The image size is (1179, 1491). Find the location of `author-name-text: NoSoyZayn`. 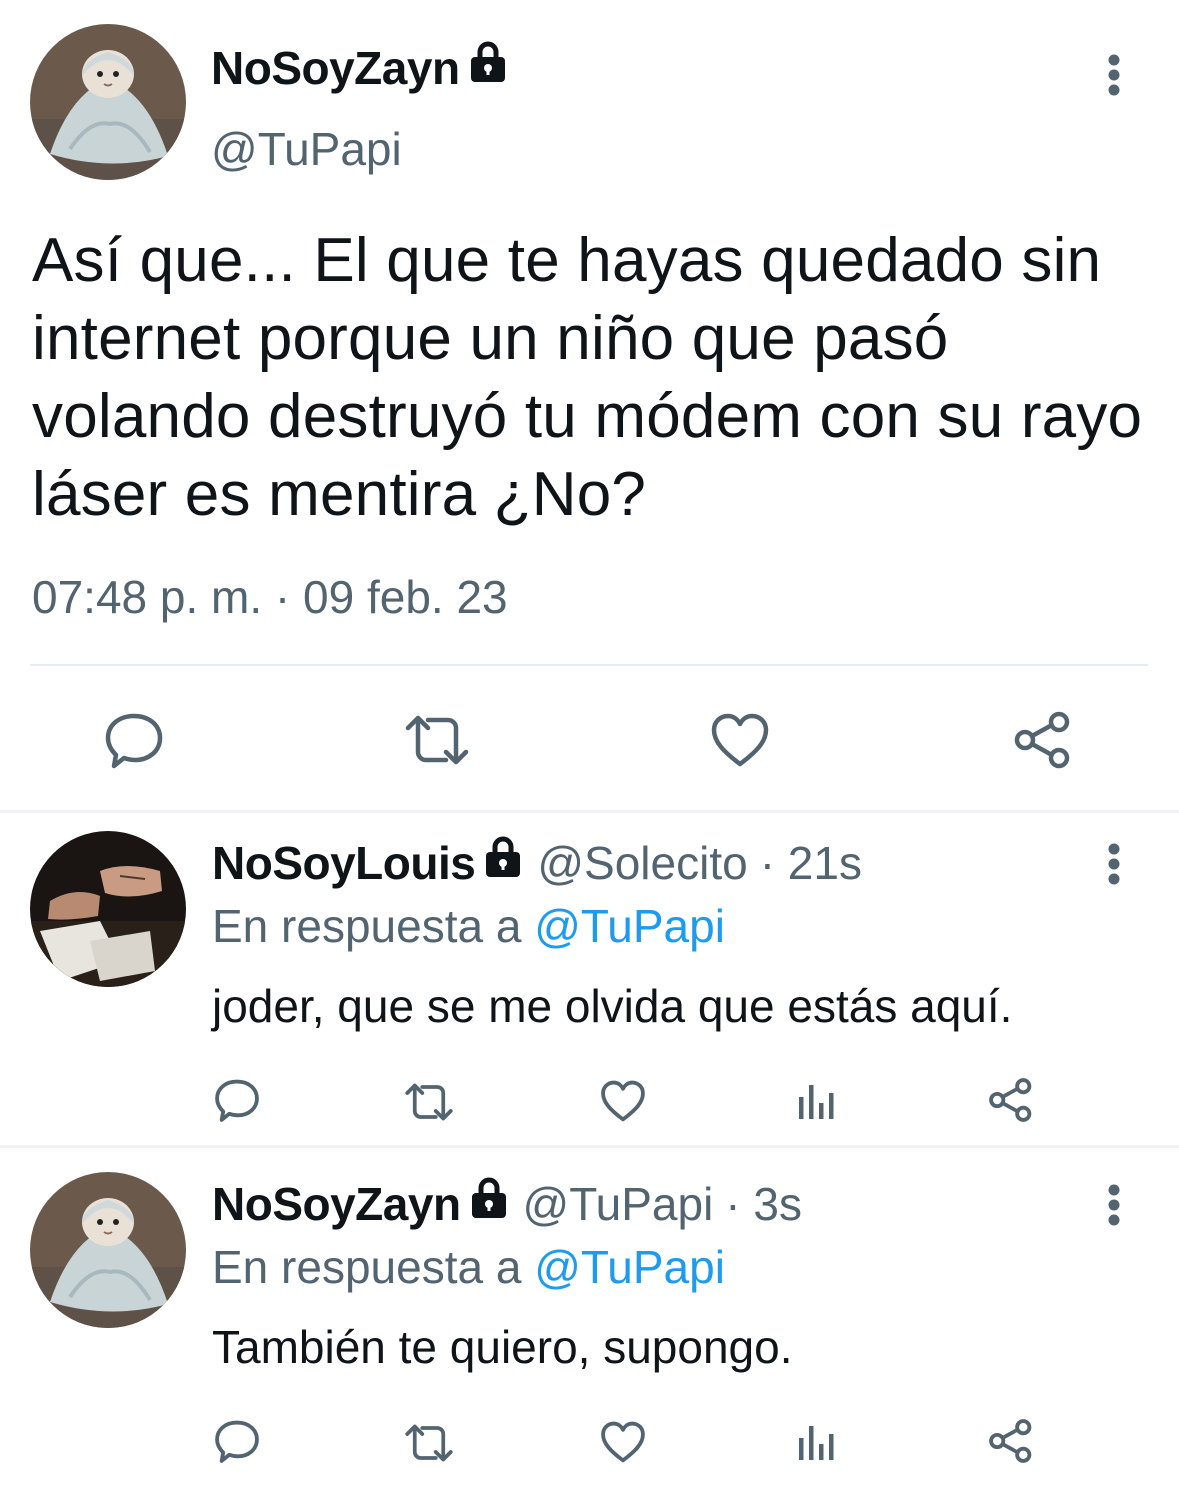

author-name-text: NoSoyZayn is located at coordinates (335, 67).